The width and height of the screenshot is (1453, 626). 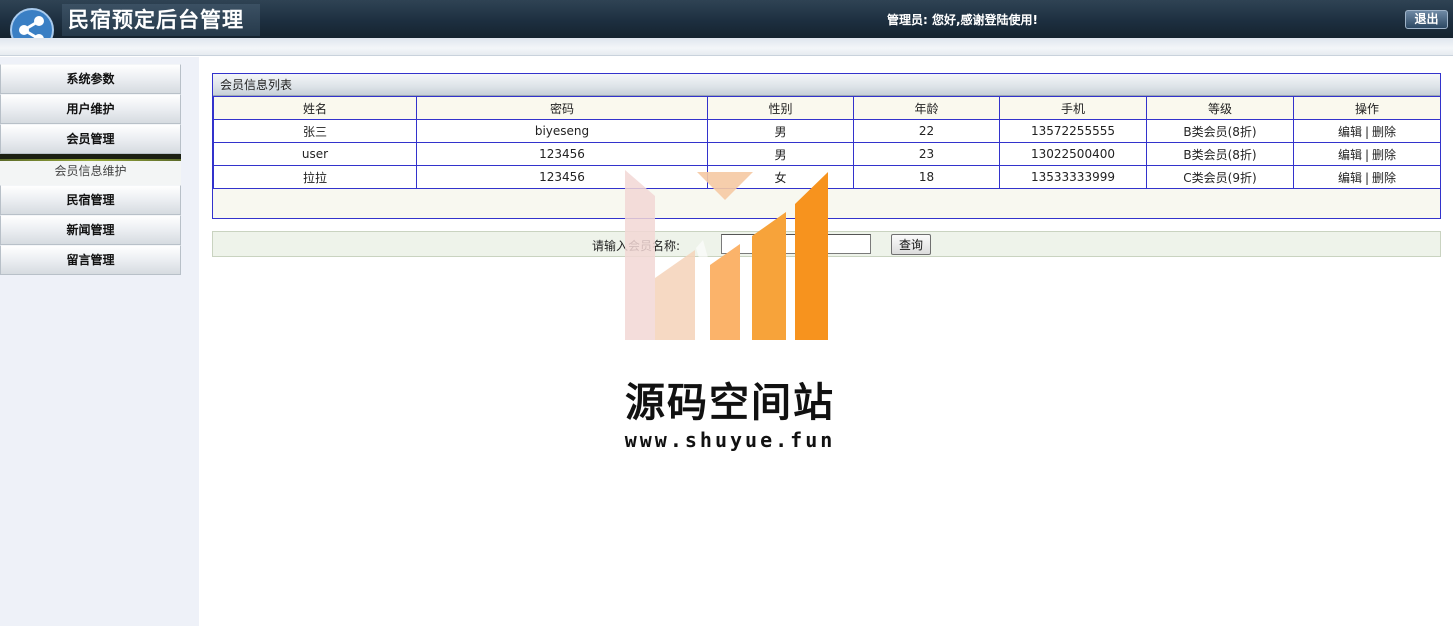 What do you see at coordinates (1220, 177) in the screenshot?
I see `cell-level: C类会员(9折)` at bounding box center [1220, 177].